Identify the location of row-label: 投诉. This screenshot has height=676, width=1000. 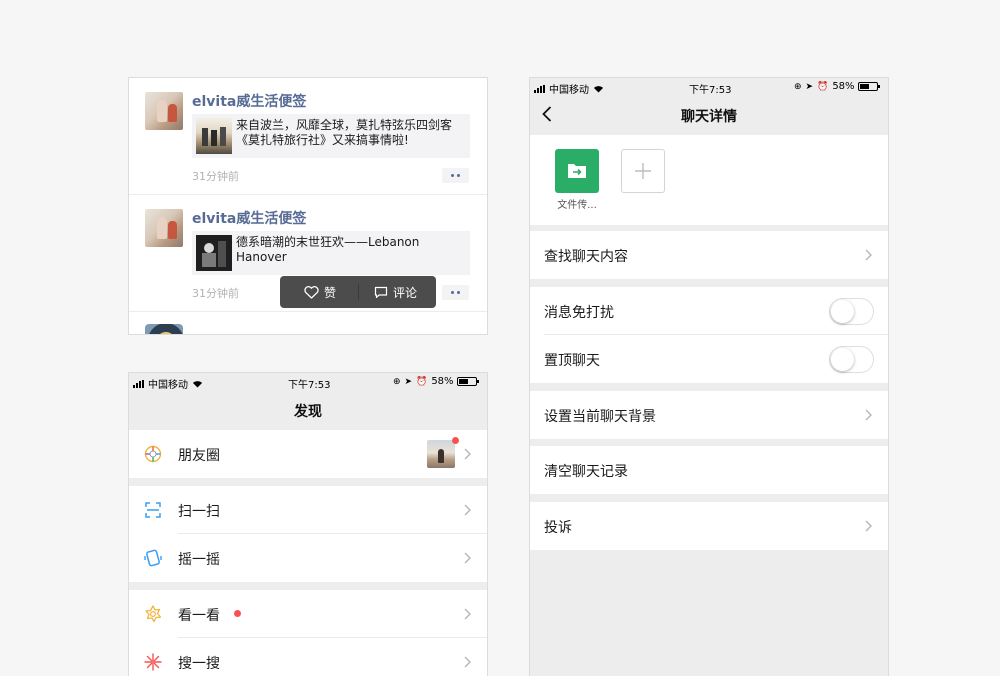
(558, 528).